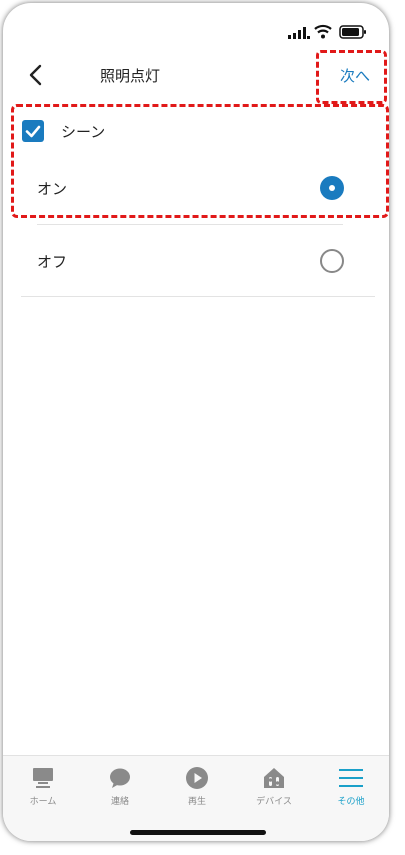  Describe the element at coordinates (196, 262) in the screenshot. I see `option-off: オフ` at that location.